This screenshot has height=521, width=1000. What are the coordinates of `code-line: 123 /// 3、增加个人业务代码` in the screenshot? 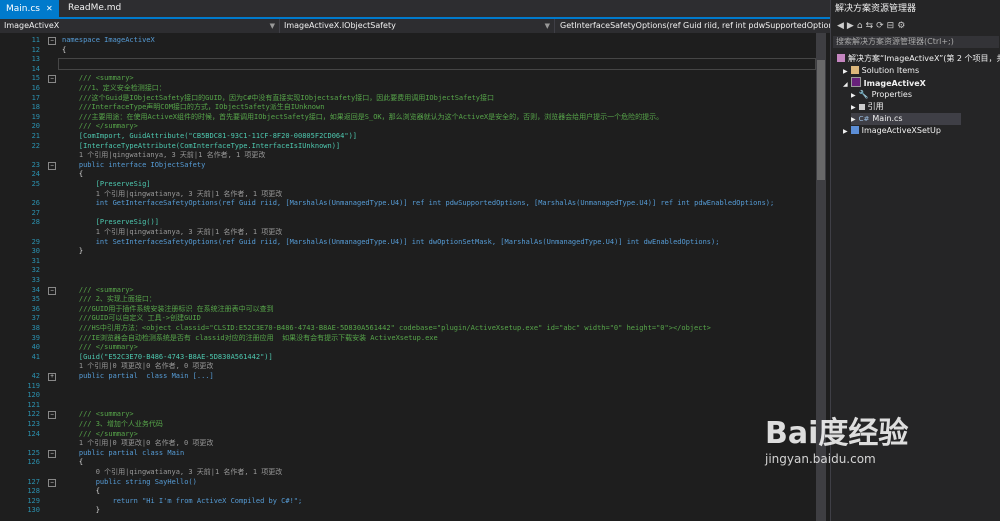 It's located at (405, 424).